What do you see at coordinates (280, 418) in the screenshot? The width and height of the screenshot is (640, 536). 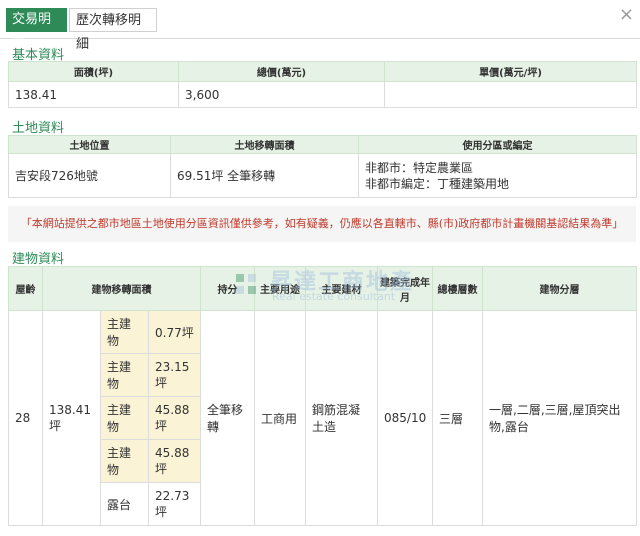 I see `building-use: 工商用` at bounding box center [280, 418].